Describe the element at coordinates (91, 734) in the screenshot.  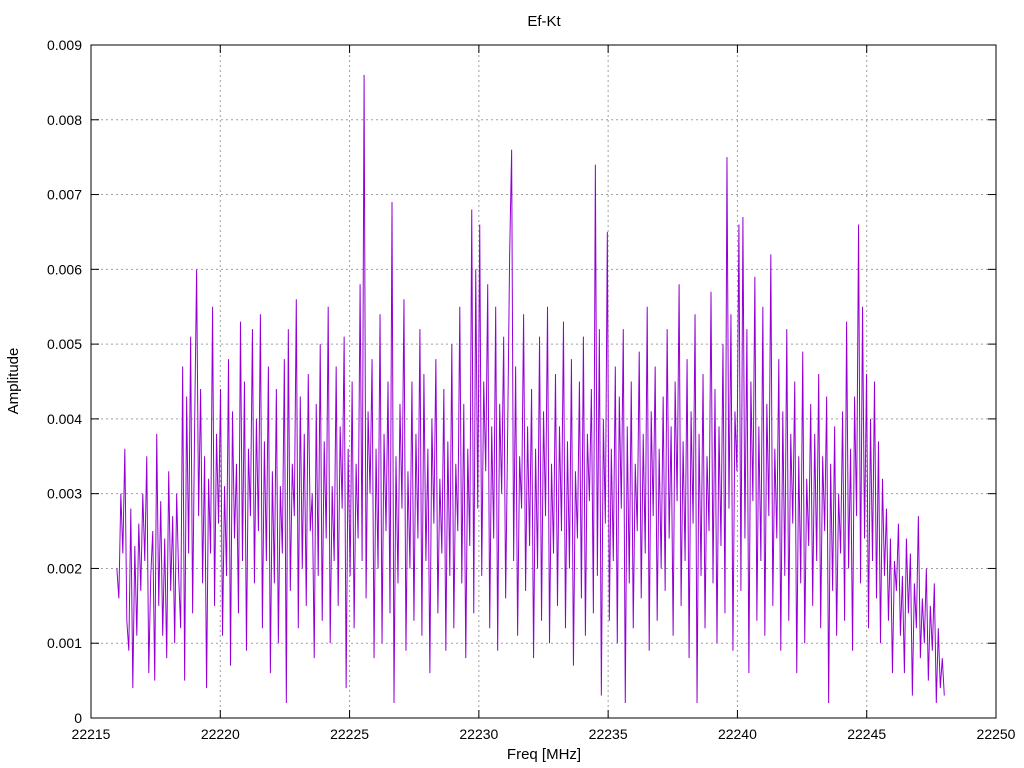
I see `x-tick-label: 22215` at that location.